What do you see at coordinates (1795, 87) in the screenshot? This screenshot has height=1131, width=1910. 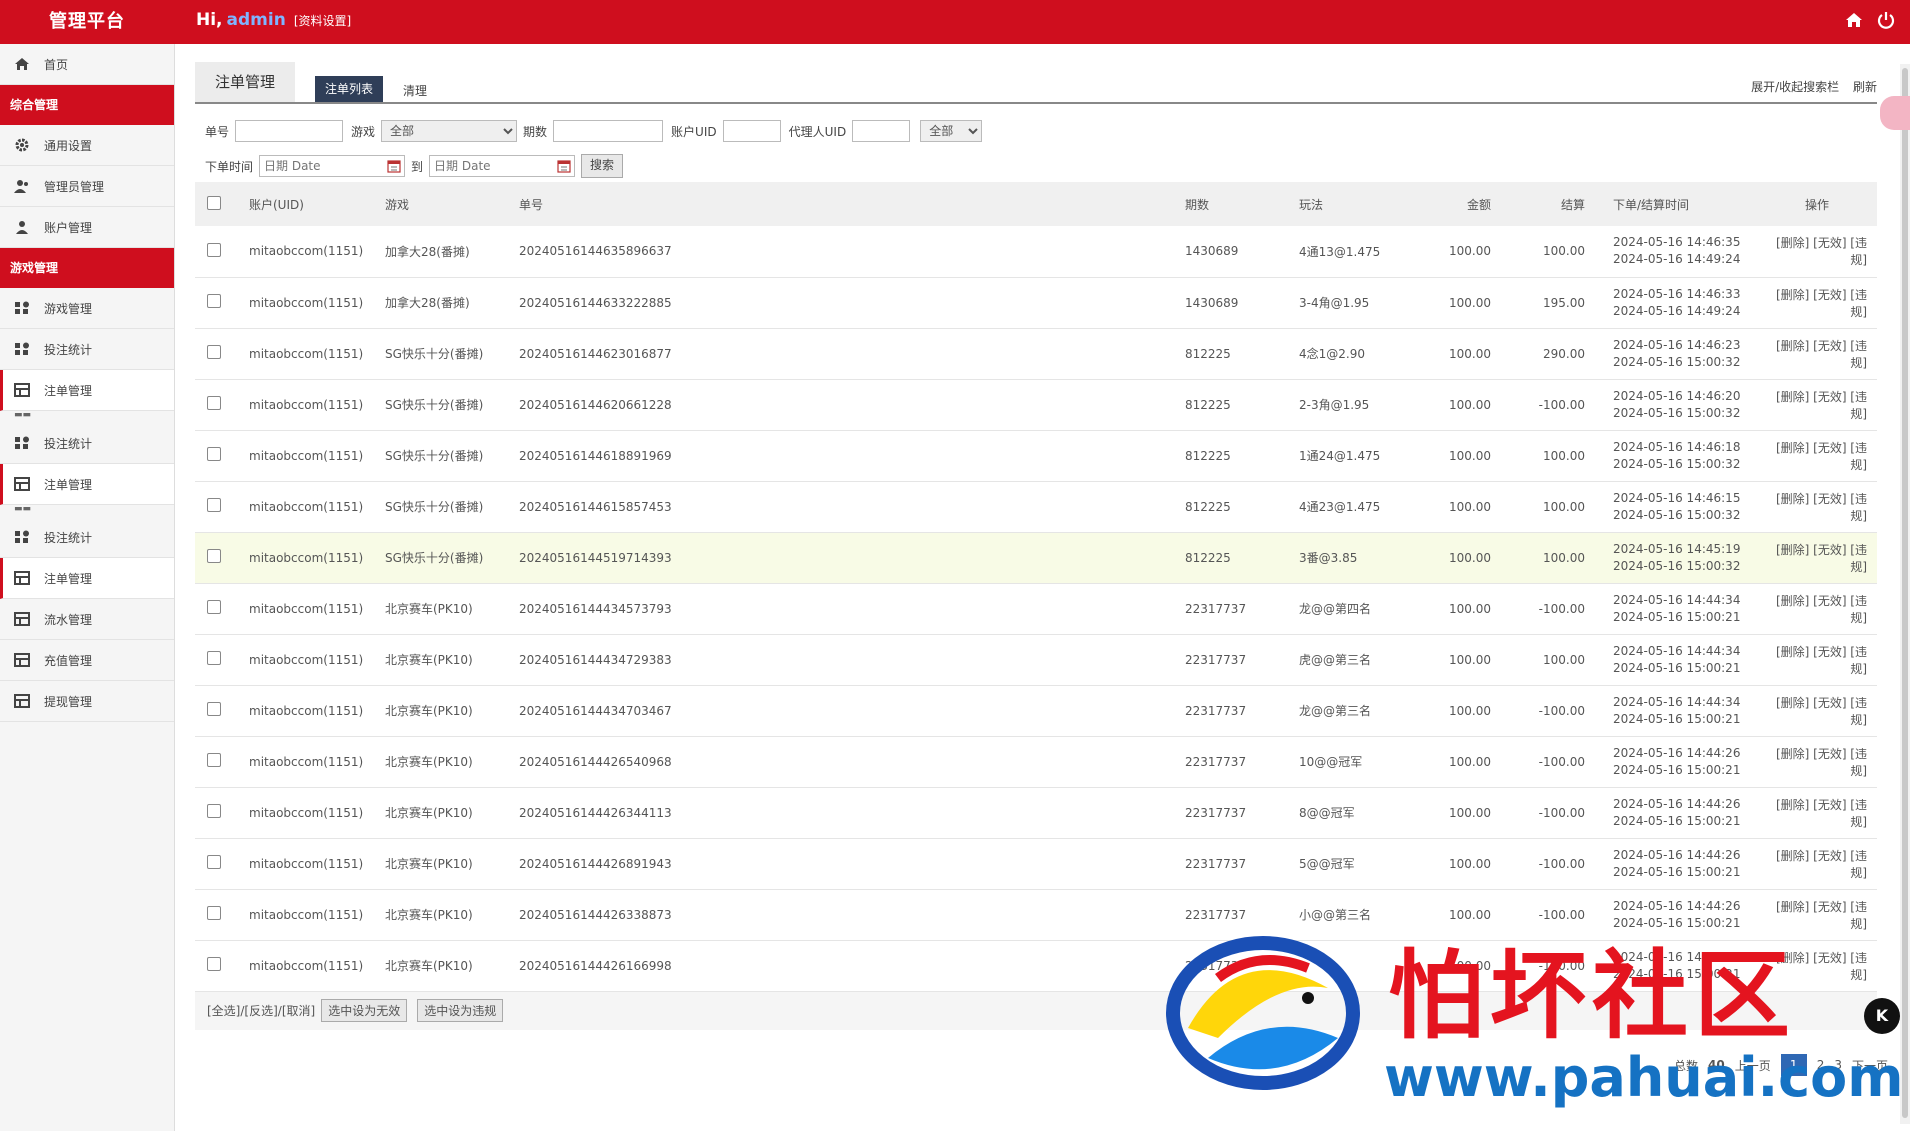 I see `toggle-search-link: 展开/收起搜索栏` at bounding box center [1795, 87].